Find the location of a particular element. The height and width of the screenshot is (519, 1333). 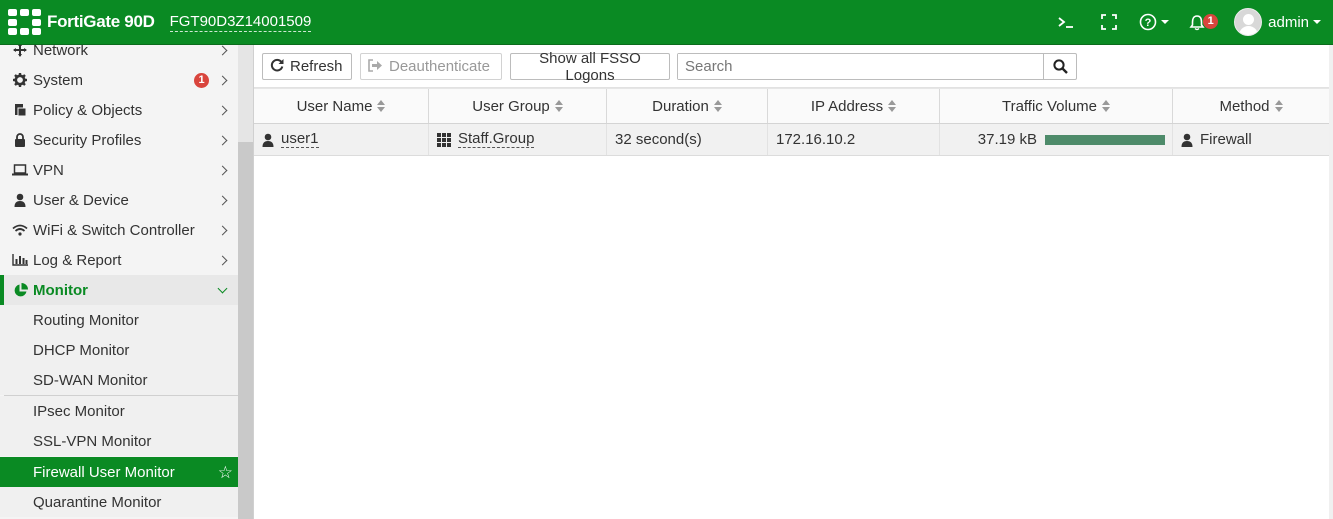

traffic-volume-value: 37.19 kB is located at coordinates (1007, 139).